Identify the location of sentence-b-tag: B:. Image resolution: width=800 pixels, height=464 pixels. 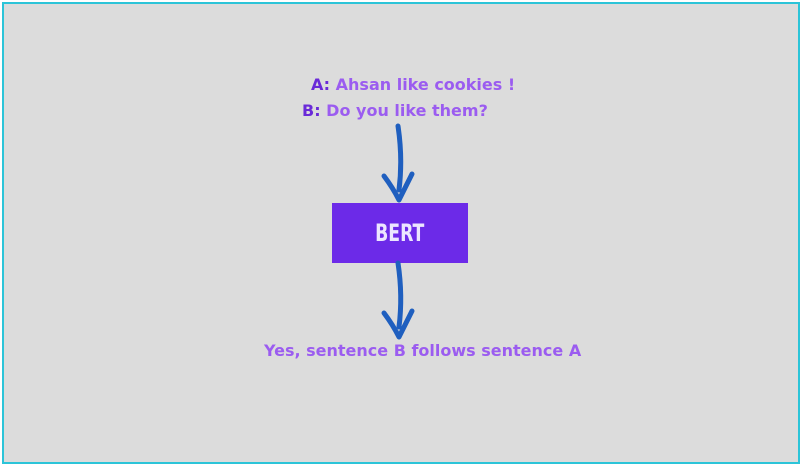
(311, 110).